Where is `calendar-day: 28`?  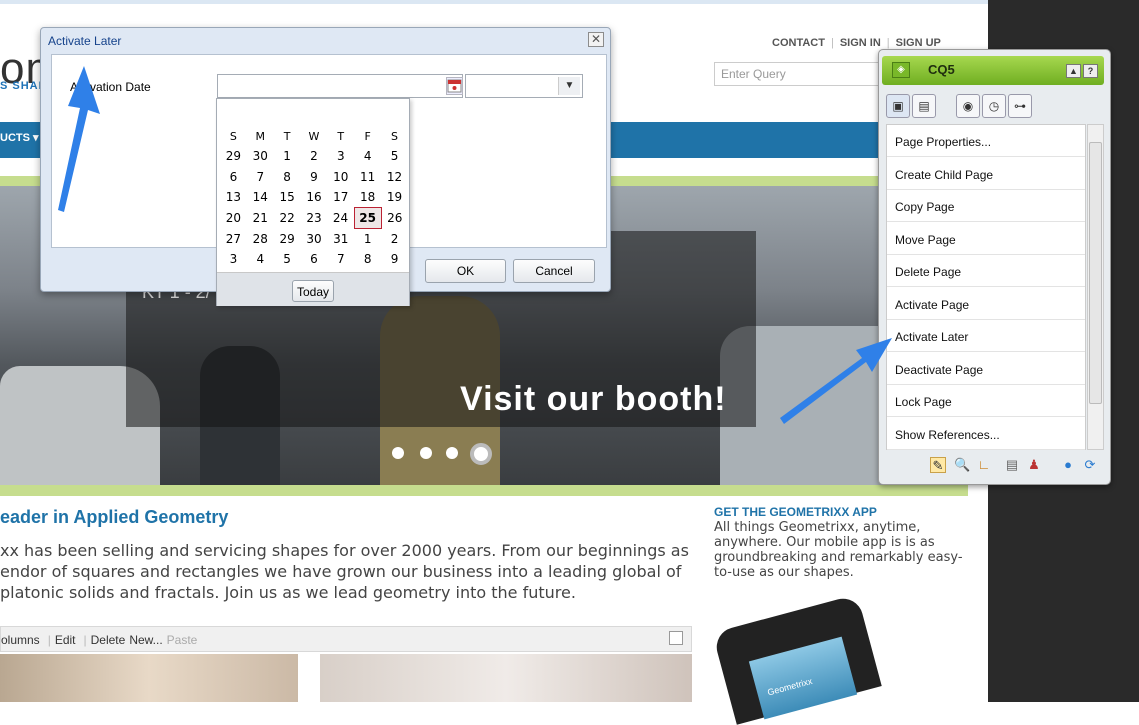 calendar-day: 28 is located at coordinates (260, 238).